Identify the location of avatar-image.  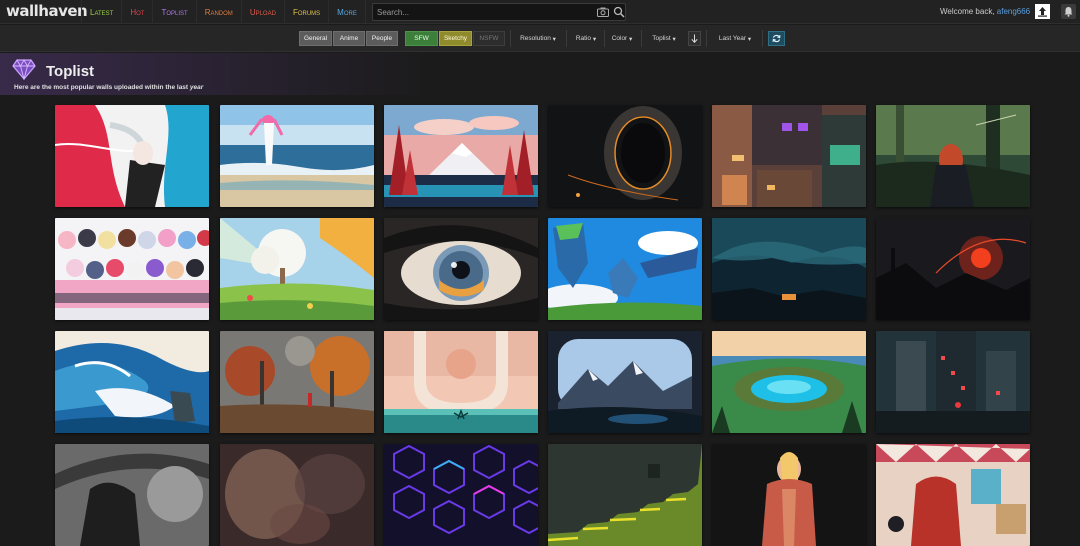
(1042, 11).